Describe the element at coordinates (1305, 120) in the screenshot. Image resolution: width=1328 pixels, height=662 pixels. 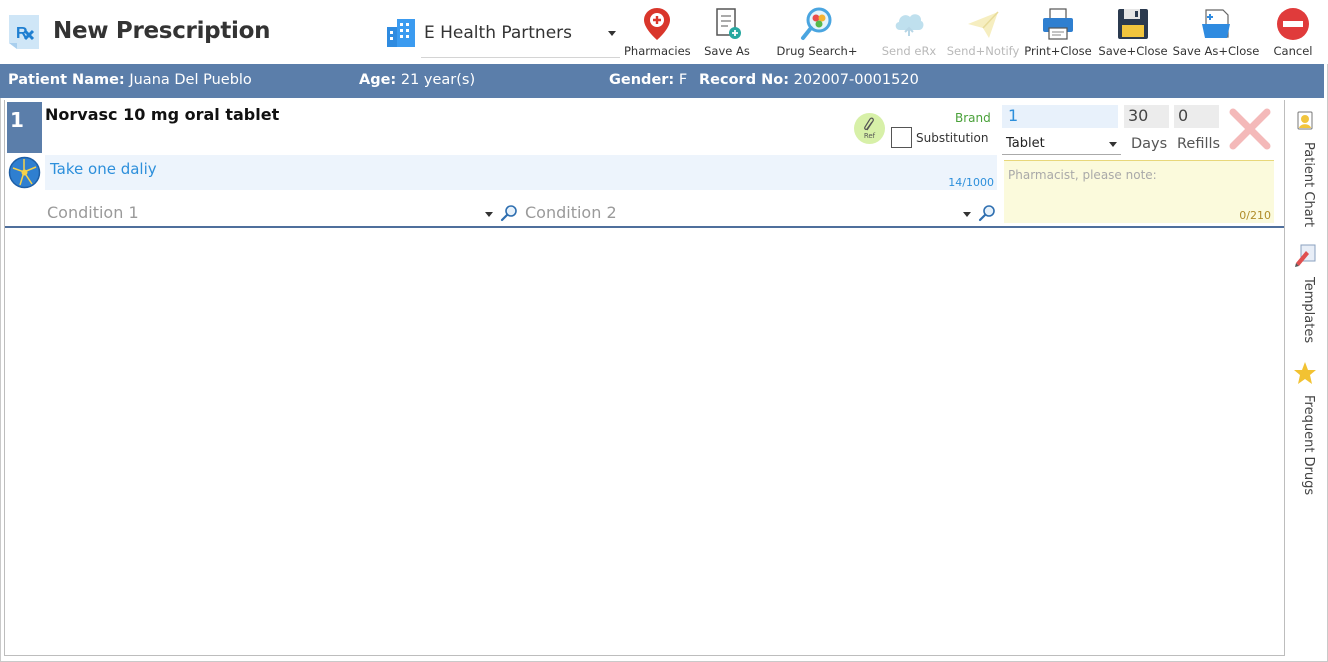
I see `patient-chart-icon` at that location.